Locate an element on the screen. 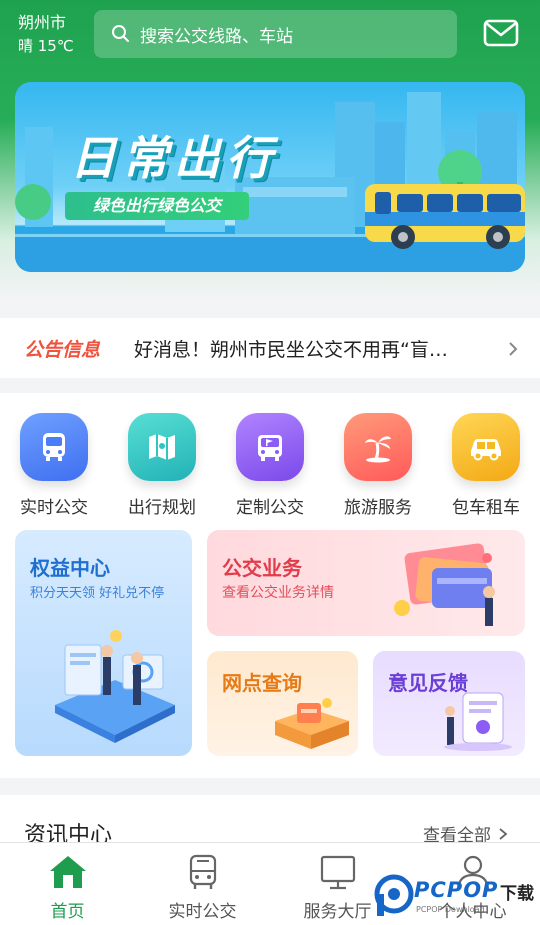 The height and width of the screenshot is (925, 540). mail-icon is located at coordinates (501, 33).